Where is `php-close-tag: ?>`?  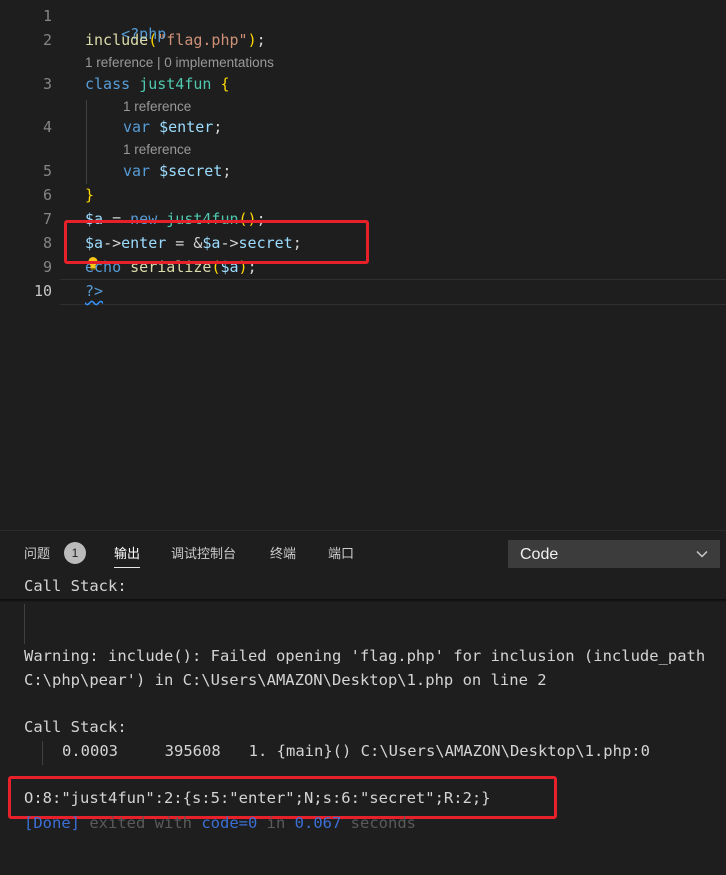 php-close-tag: ?> is located at coordinates (94, 291).